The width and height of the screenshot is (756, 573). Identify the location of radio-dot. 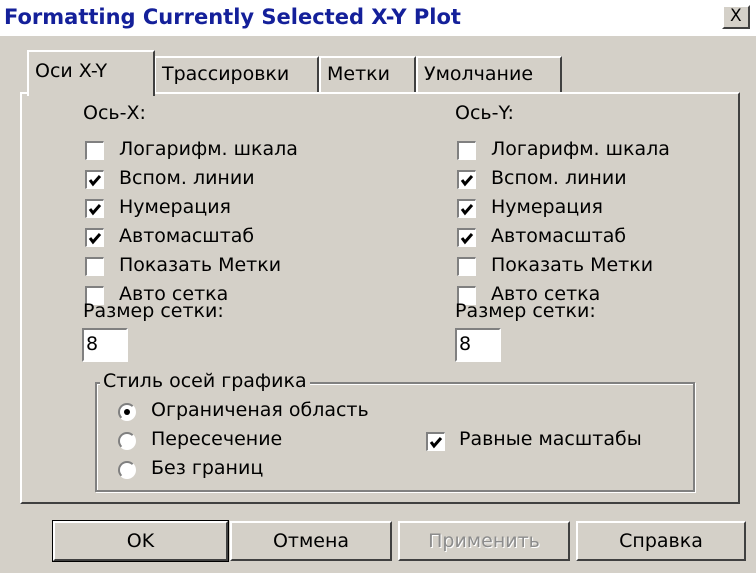
(127, 412).